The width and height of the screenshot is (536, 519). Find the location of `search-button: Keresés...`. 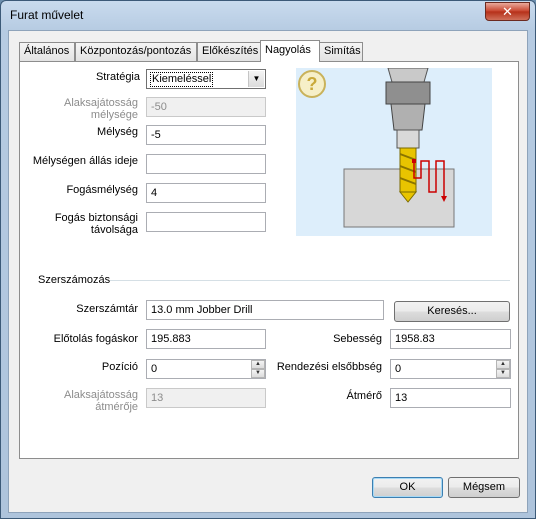

search-button: Keresés... is located at coordinates (452, 311).